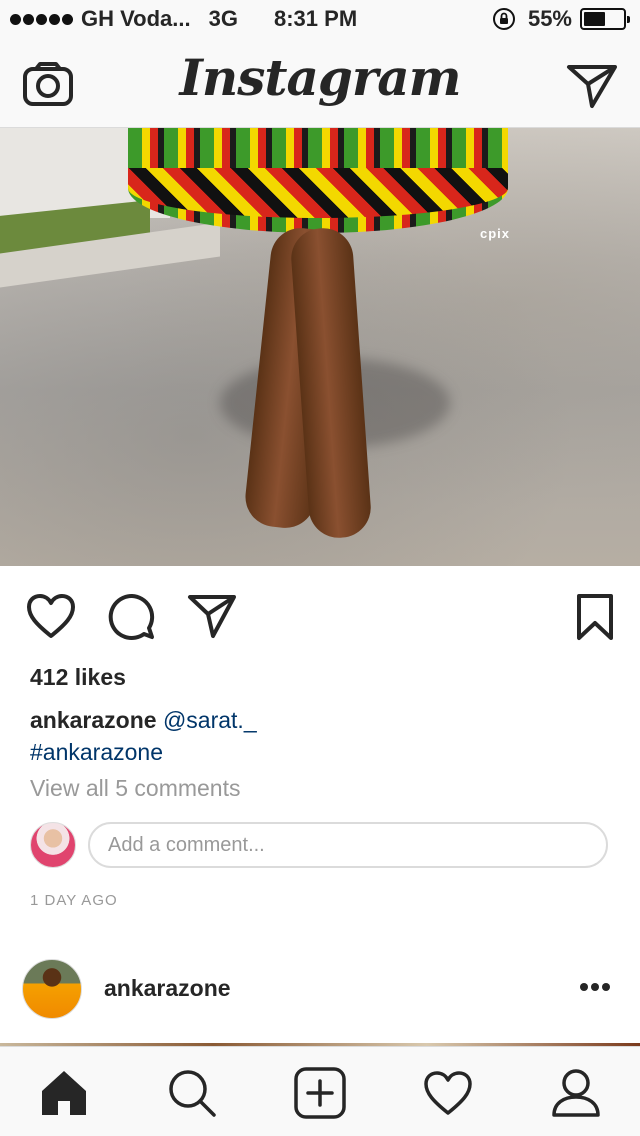  Describe the element at coordinates (52, 989) in the screenshot. I see `avatar` at that location.